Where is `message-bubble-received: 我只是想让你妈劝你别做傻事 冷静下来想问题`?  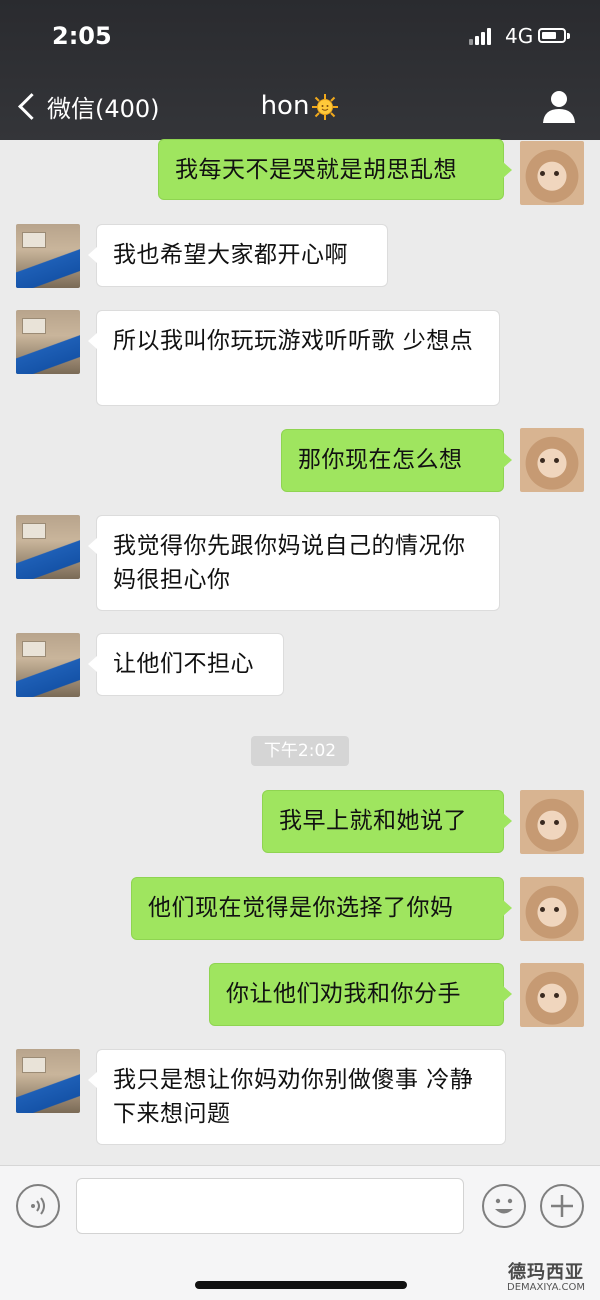 message-bubble-received: 我只是想让你妈劝你别做傻事 冷静下来想问题 is located at coordinates (297, 1097).